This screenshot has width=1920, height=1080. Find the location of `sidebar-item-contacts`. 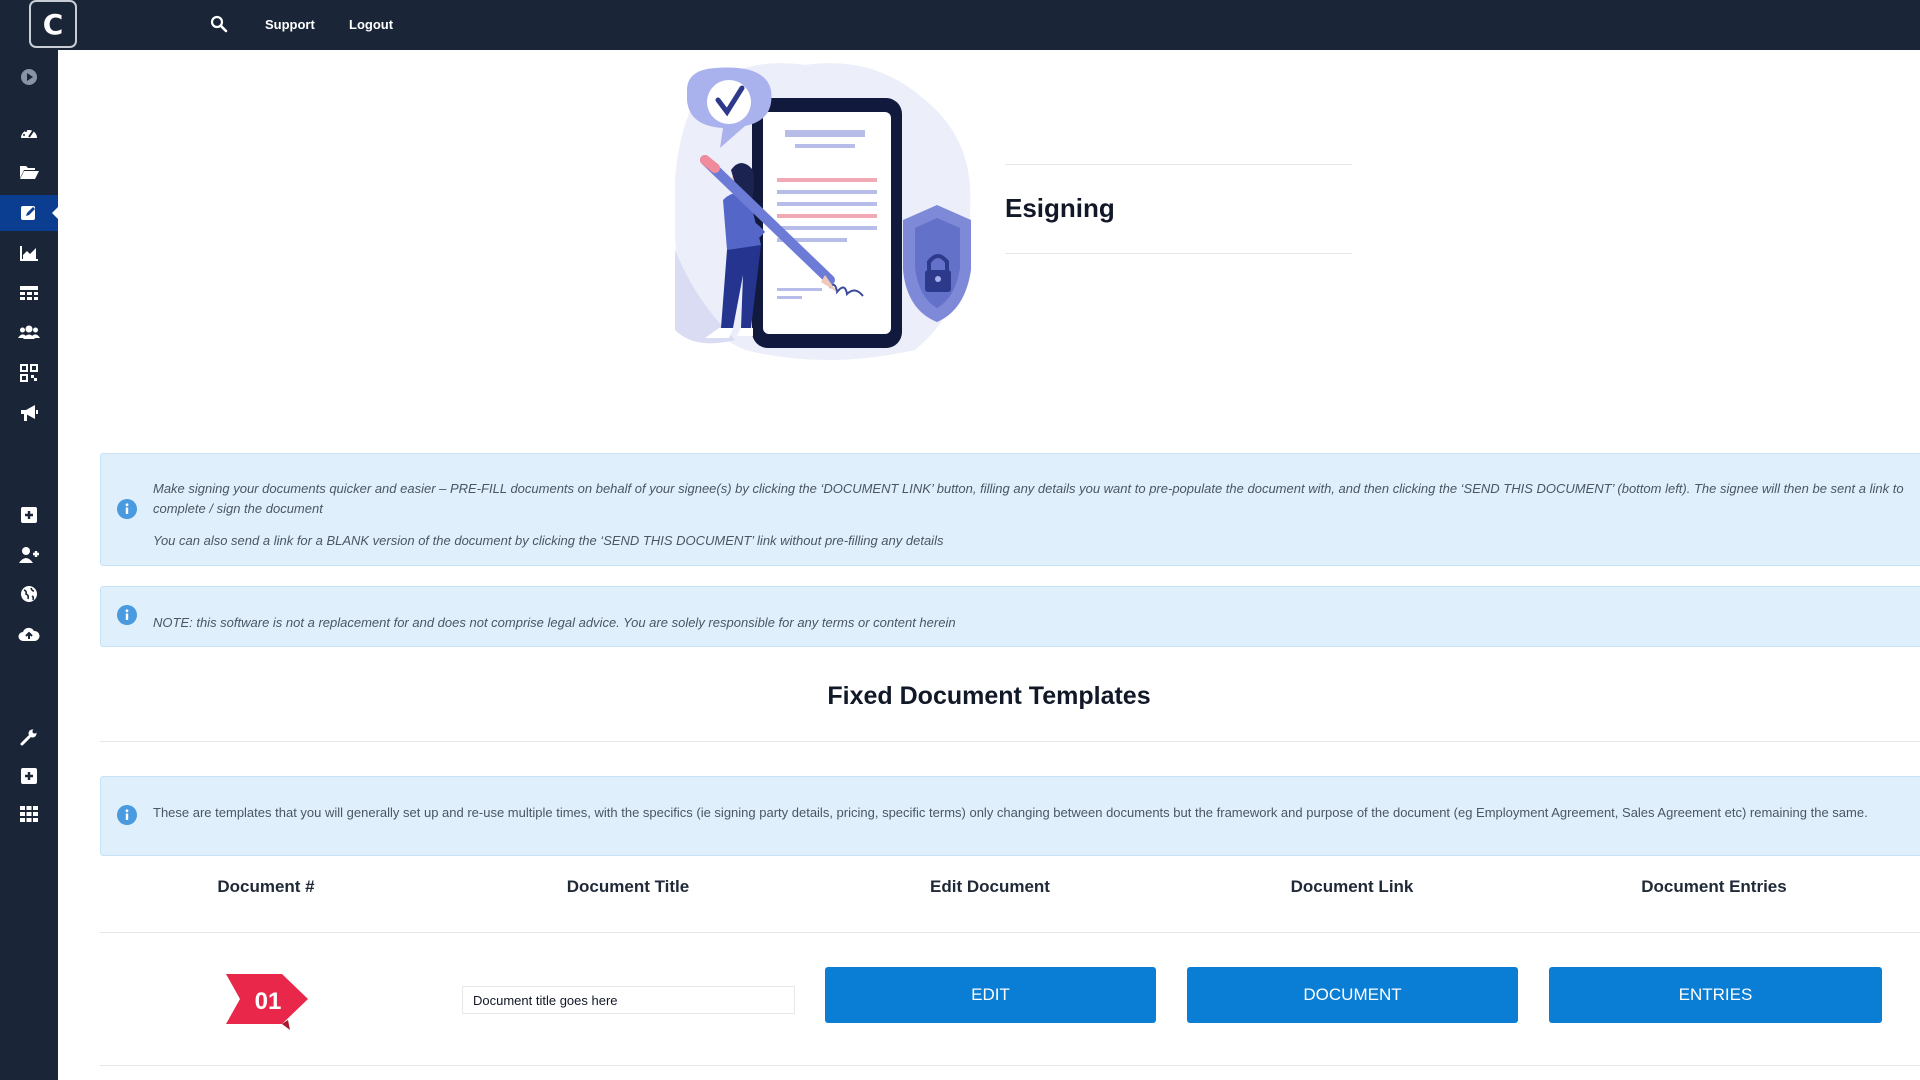

sidebar-item-contacts is located at coordinates (29, 332).